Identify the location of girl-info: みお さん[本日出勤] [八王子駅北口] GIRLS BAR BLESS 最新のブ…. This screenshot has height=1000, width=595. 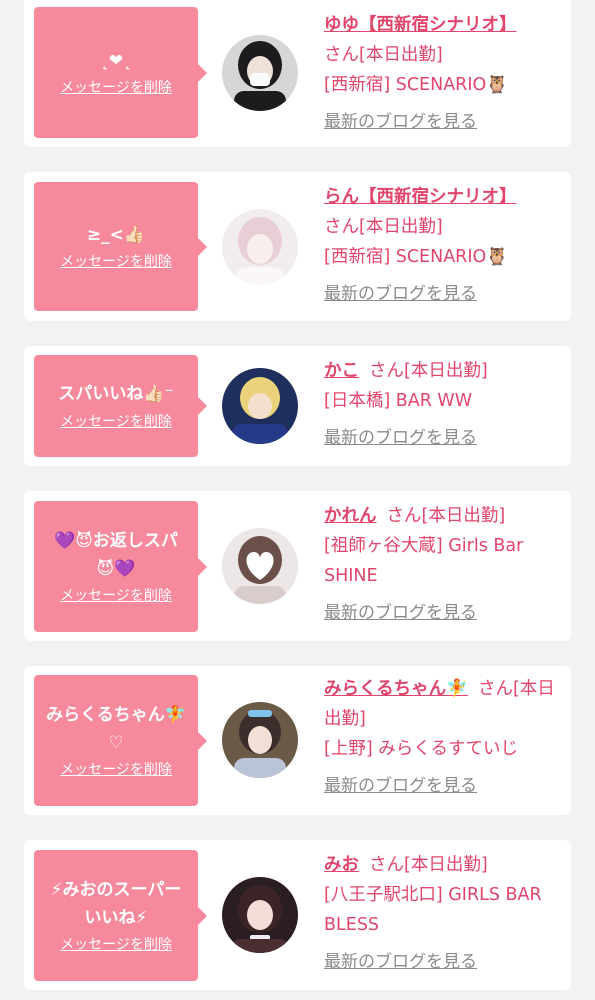
(442, 914).